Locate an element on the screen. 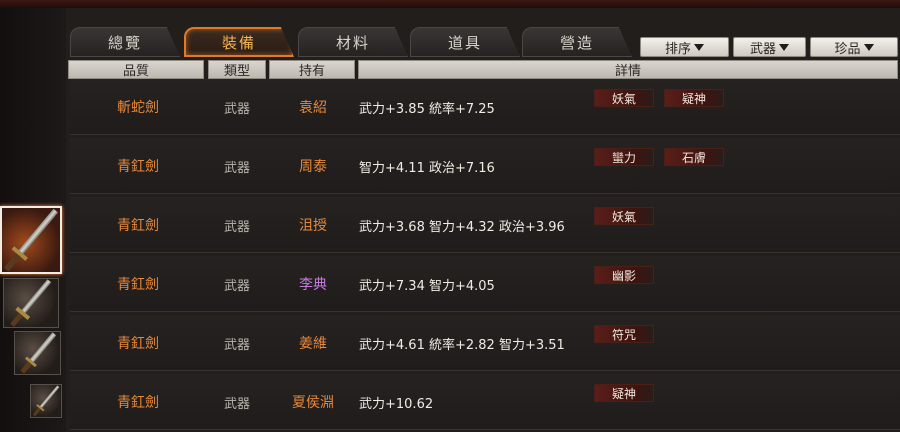 This screenshot has width=900, height=432. trait-badge: 幽影 is located at coordinates (624, 275).